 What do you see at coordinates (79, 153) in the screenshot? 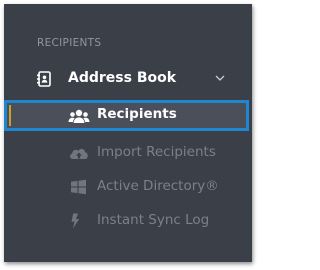
I see `cloud-upload-icon` at bounding box center [79, 153].